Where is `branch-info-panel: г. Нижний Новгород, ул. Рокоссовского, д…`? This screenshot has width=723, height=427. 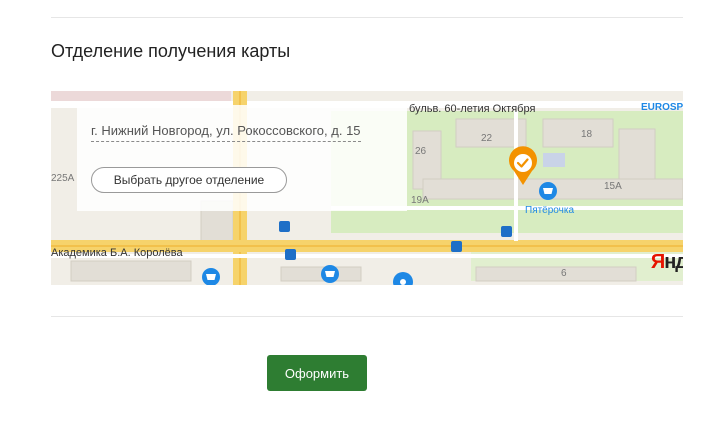
branch-info-panel: г. Нижний Новгород, ул. Рокоссовского, д… is located at coordinates (242, 158).